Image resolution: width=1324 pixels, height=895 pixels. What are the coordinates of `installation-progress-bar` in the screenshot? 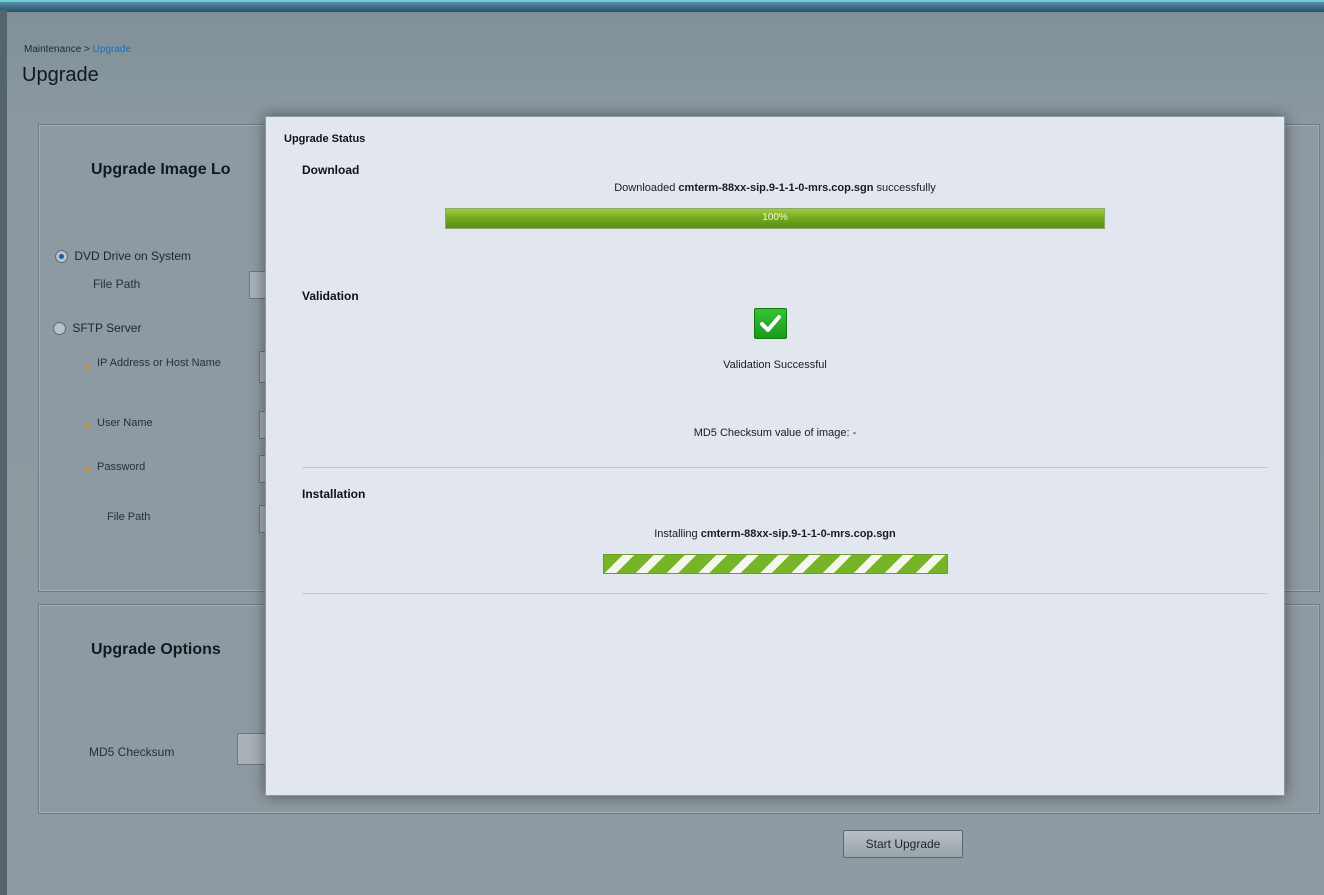 It's located at (775, 564).